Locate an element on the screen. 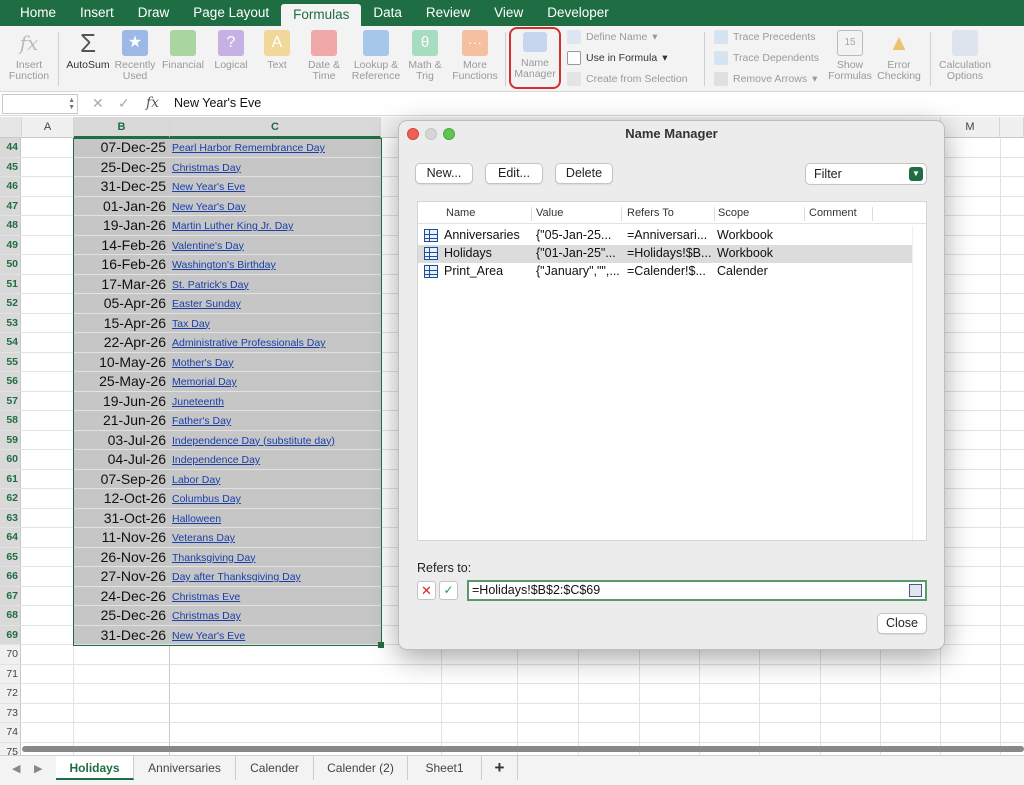  fx-icon: fx is located at coordinates (152, 103).